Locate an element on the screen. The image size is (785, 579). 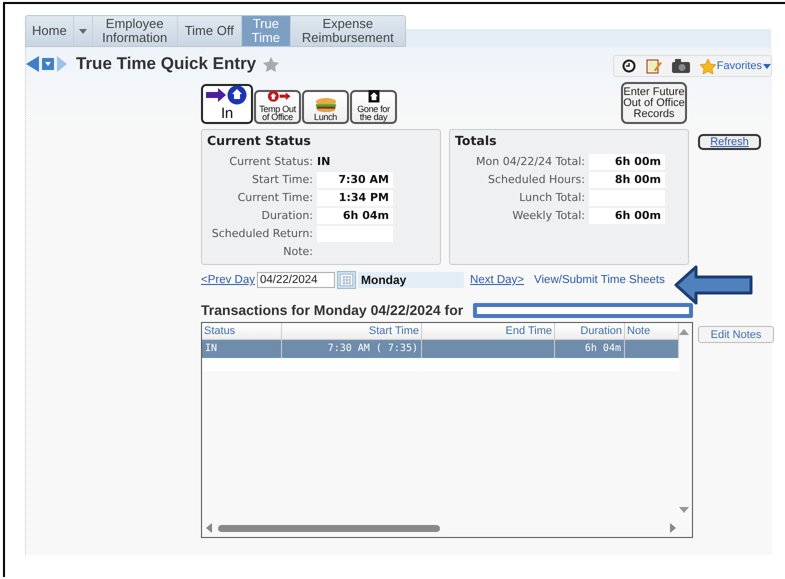
vertical-scrollbar is located at coordinates (684, 421).